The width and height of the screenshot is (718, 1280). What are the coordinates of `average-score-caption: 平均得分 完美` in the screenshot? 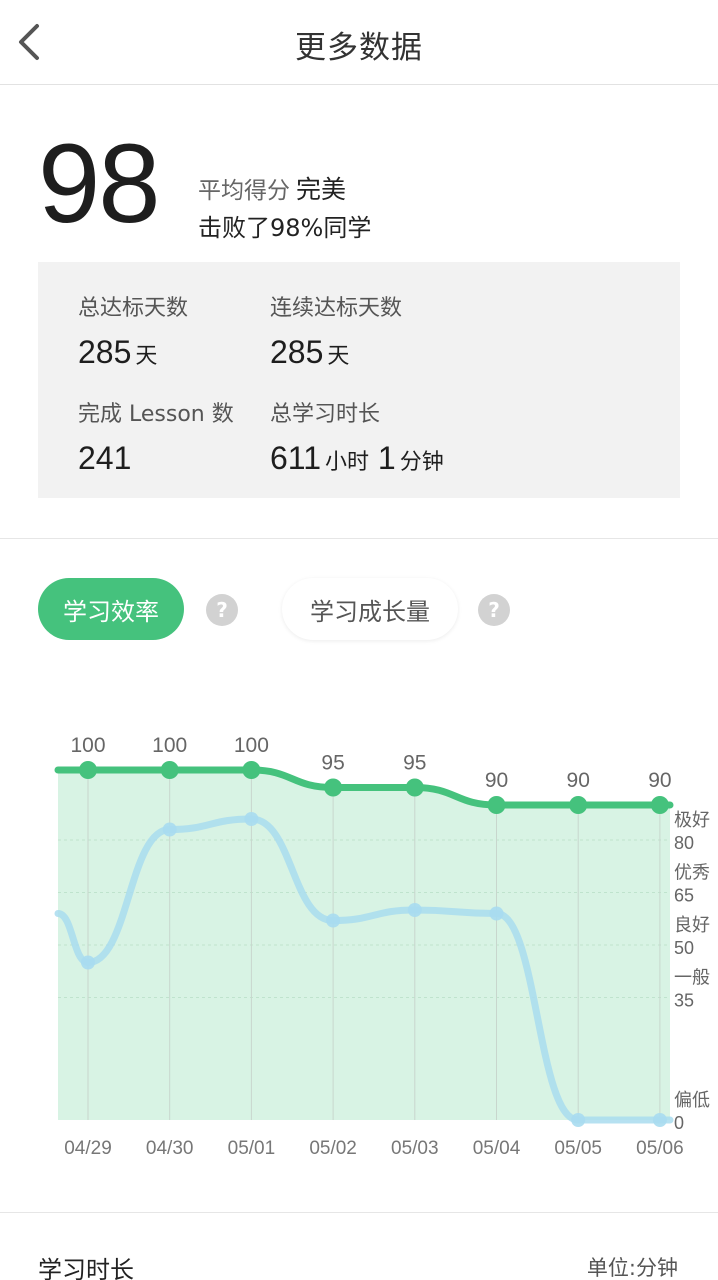 It's located at (272, 188).